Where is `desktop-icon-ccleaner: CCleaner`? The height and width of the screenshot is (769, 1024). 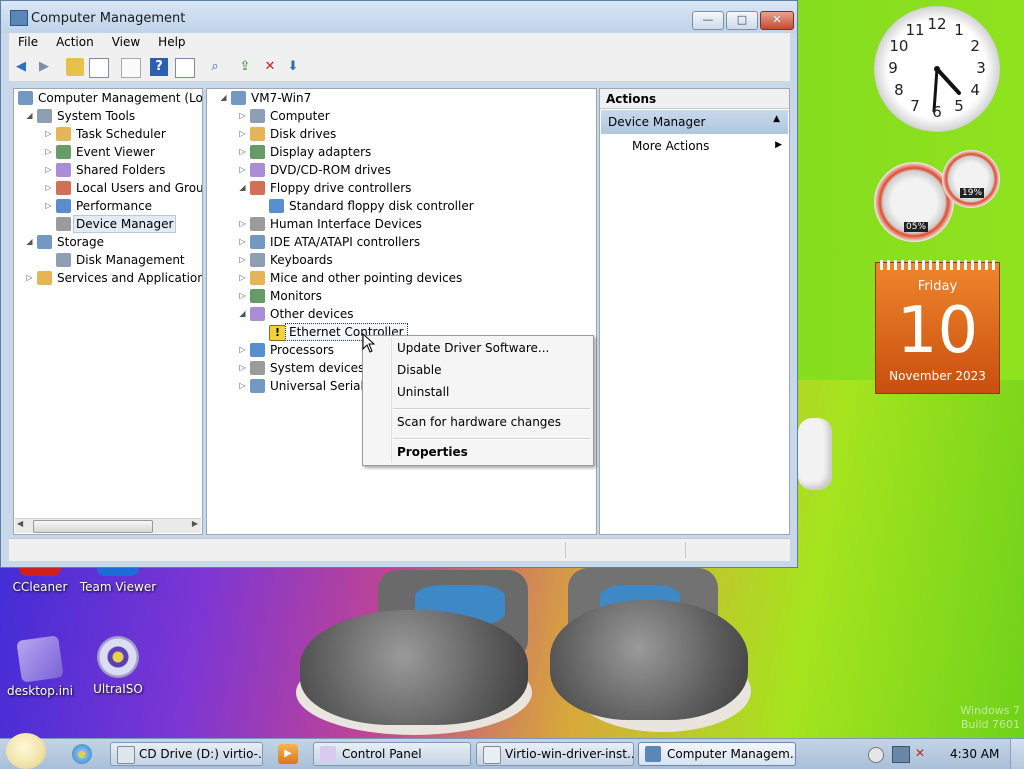
desktop-icon-ccleaner: CCleaner is located at coordinates (40, 580).